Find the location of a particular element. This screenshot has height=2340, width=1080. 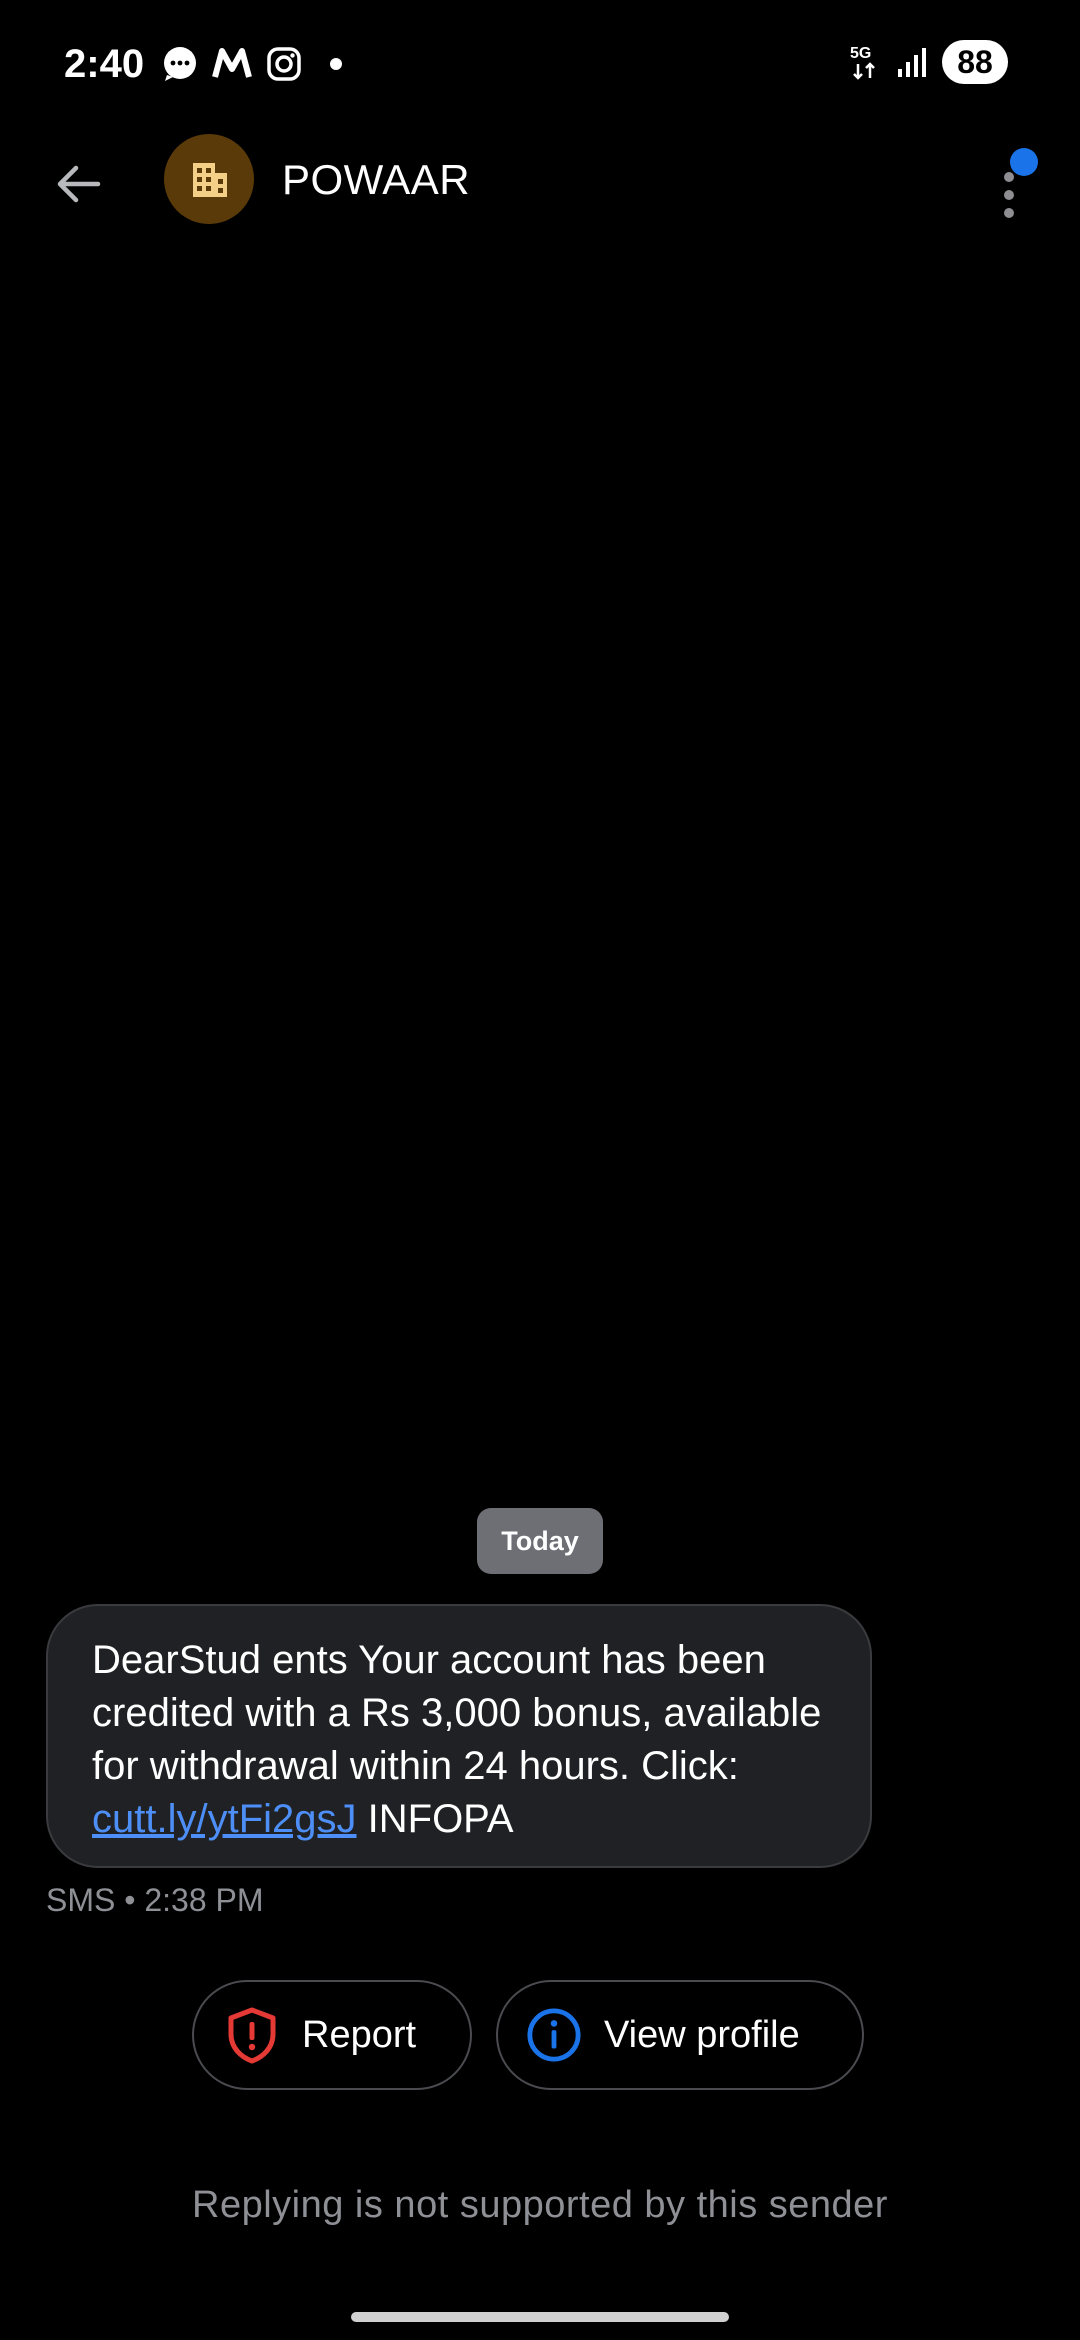

notification-icons is located at coordinates (258, 64).